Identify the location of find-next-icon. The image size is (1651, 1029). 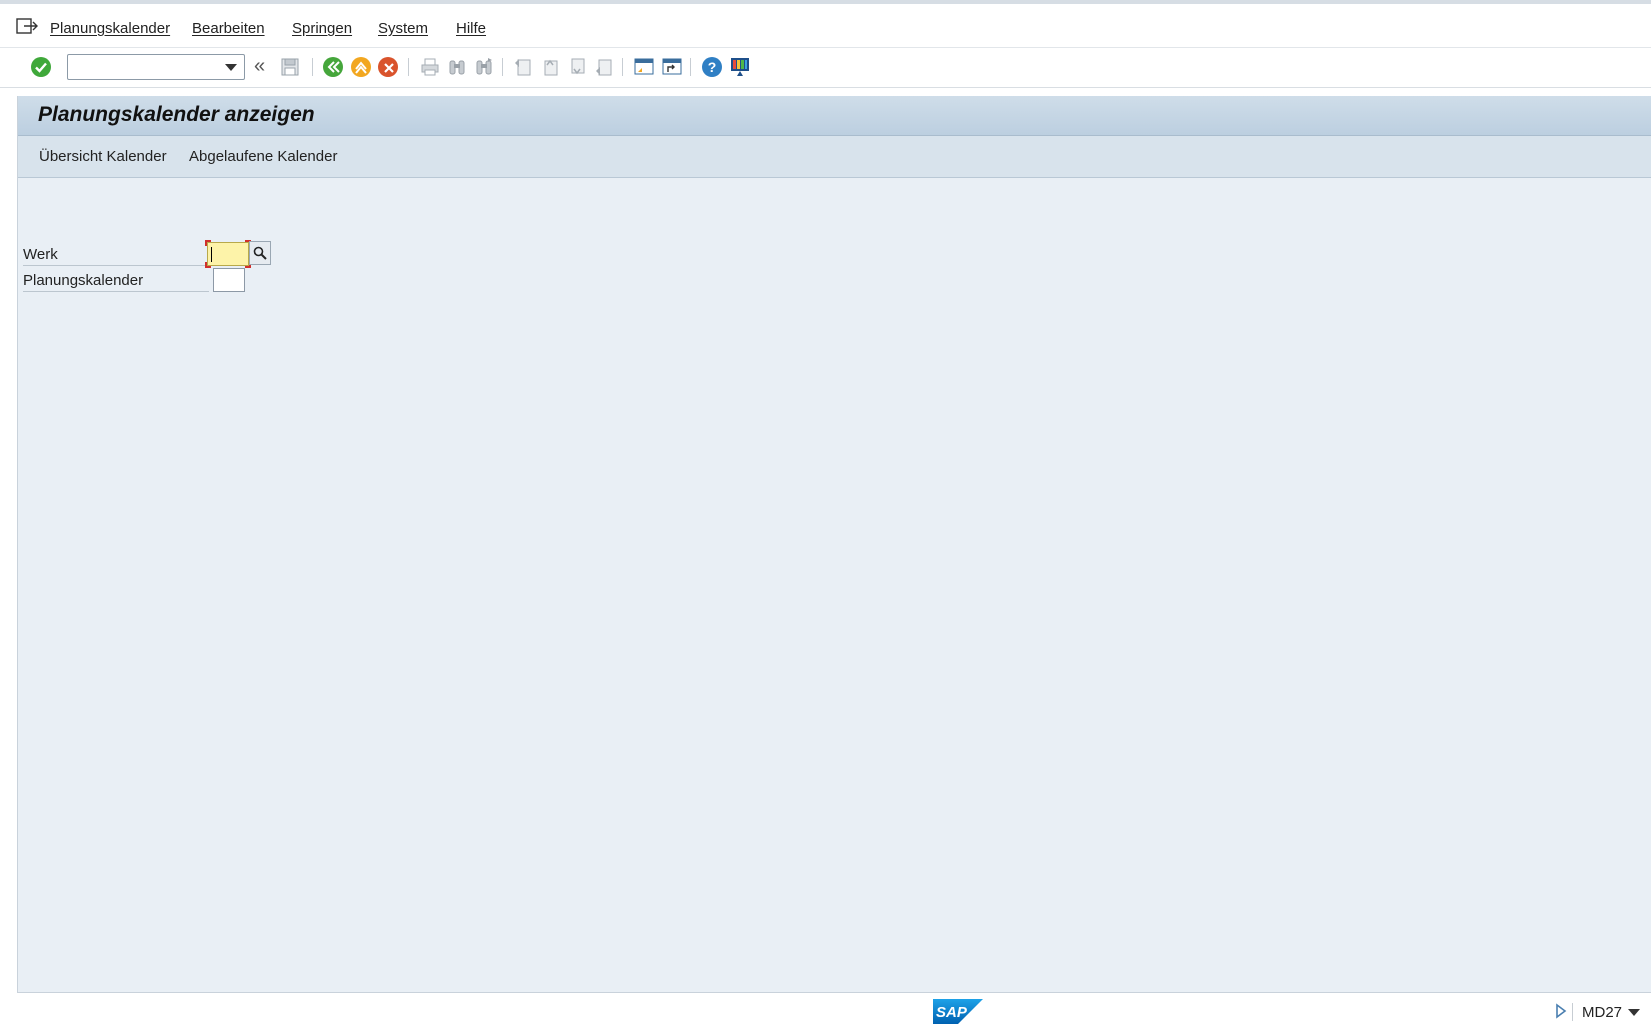
(484, 66).